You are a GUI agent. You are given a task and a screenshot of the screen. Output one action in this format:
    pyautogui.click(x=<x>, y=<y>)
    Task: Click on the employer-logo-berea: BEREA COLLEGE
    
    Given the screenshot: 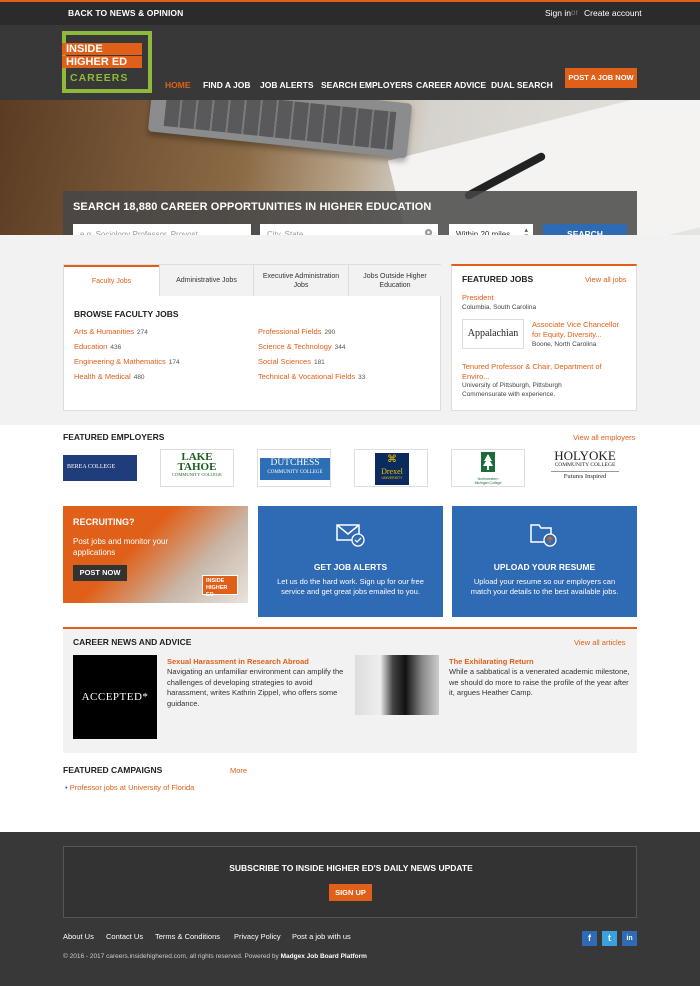 What is the action you would take?
    pyautogui.click(x=100, y=468)
    